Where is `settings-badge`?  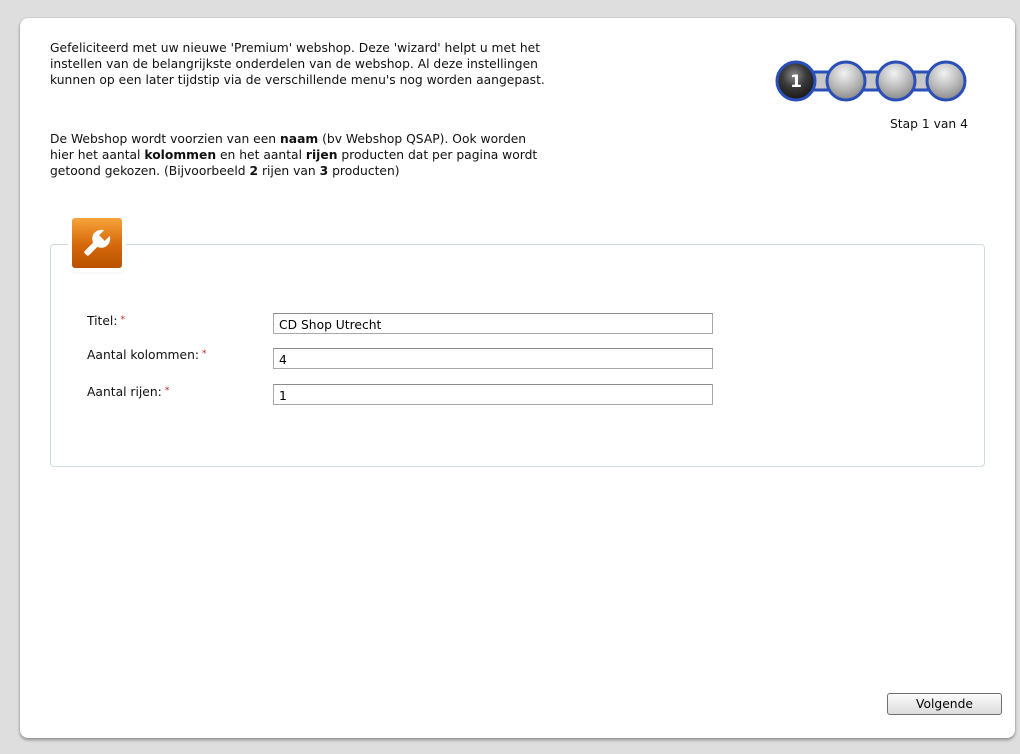 settings-badge is located at coordinates (97, 243).